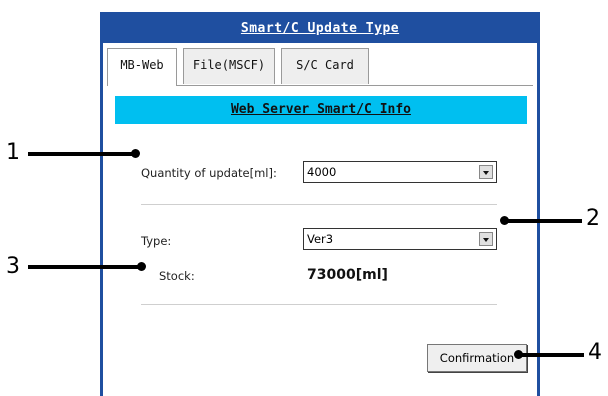 Image resolution: width=608 pixels, height=396 pixels. I want to click on callout-number: 3, so click(13, 266).